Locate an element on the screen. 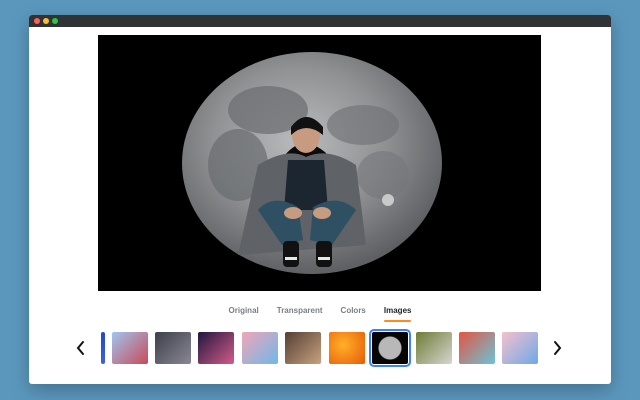 Image resolution: width=640 pixels, height=400 pixels. background-thumbnail-strip is located at coordinates (320, 349).